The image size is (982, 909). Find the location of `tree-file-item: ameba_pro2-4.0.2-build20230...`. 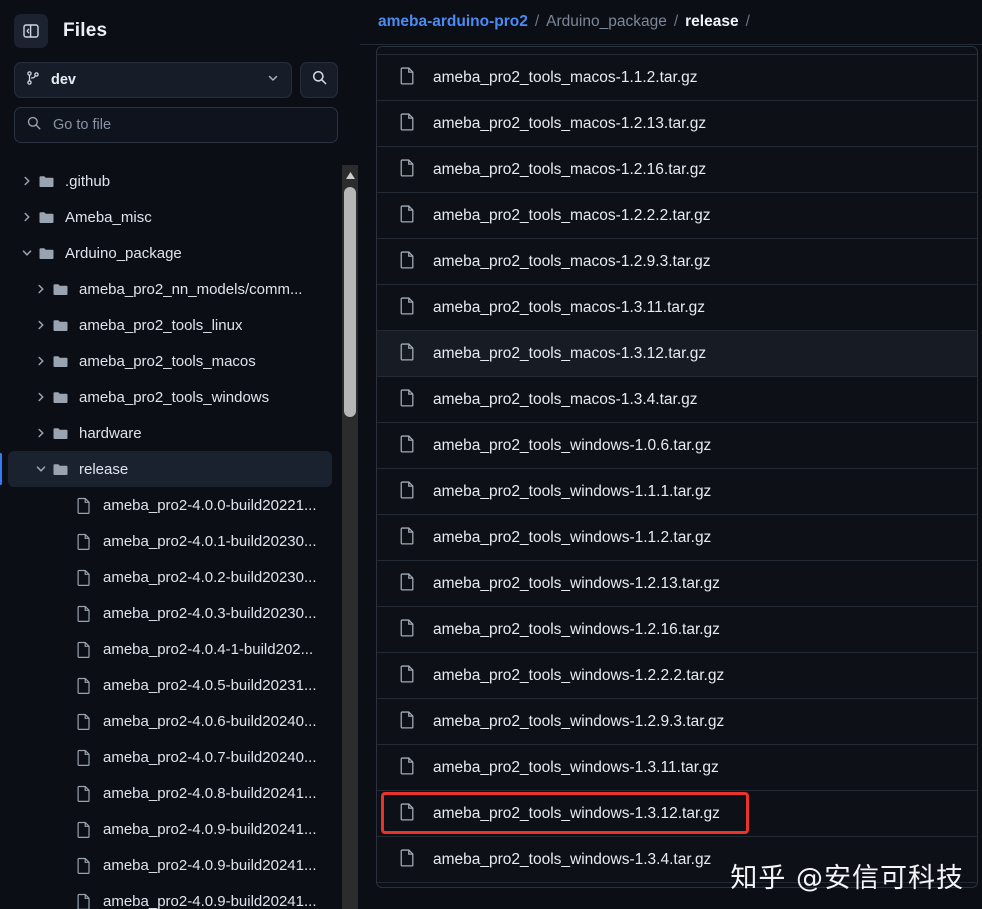

tree-file-item: ameba_pro2-4.0.2-build20230... is located at coordinates (170, 577).